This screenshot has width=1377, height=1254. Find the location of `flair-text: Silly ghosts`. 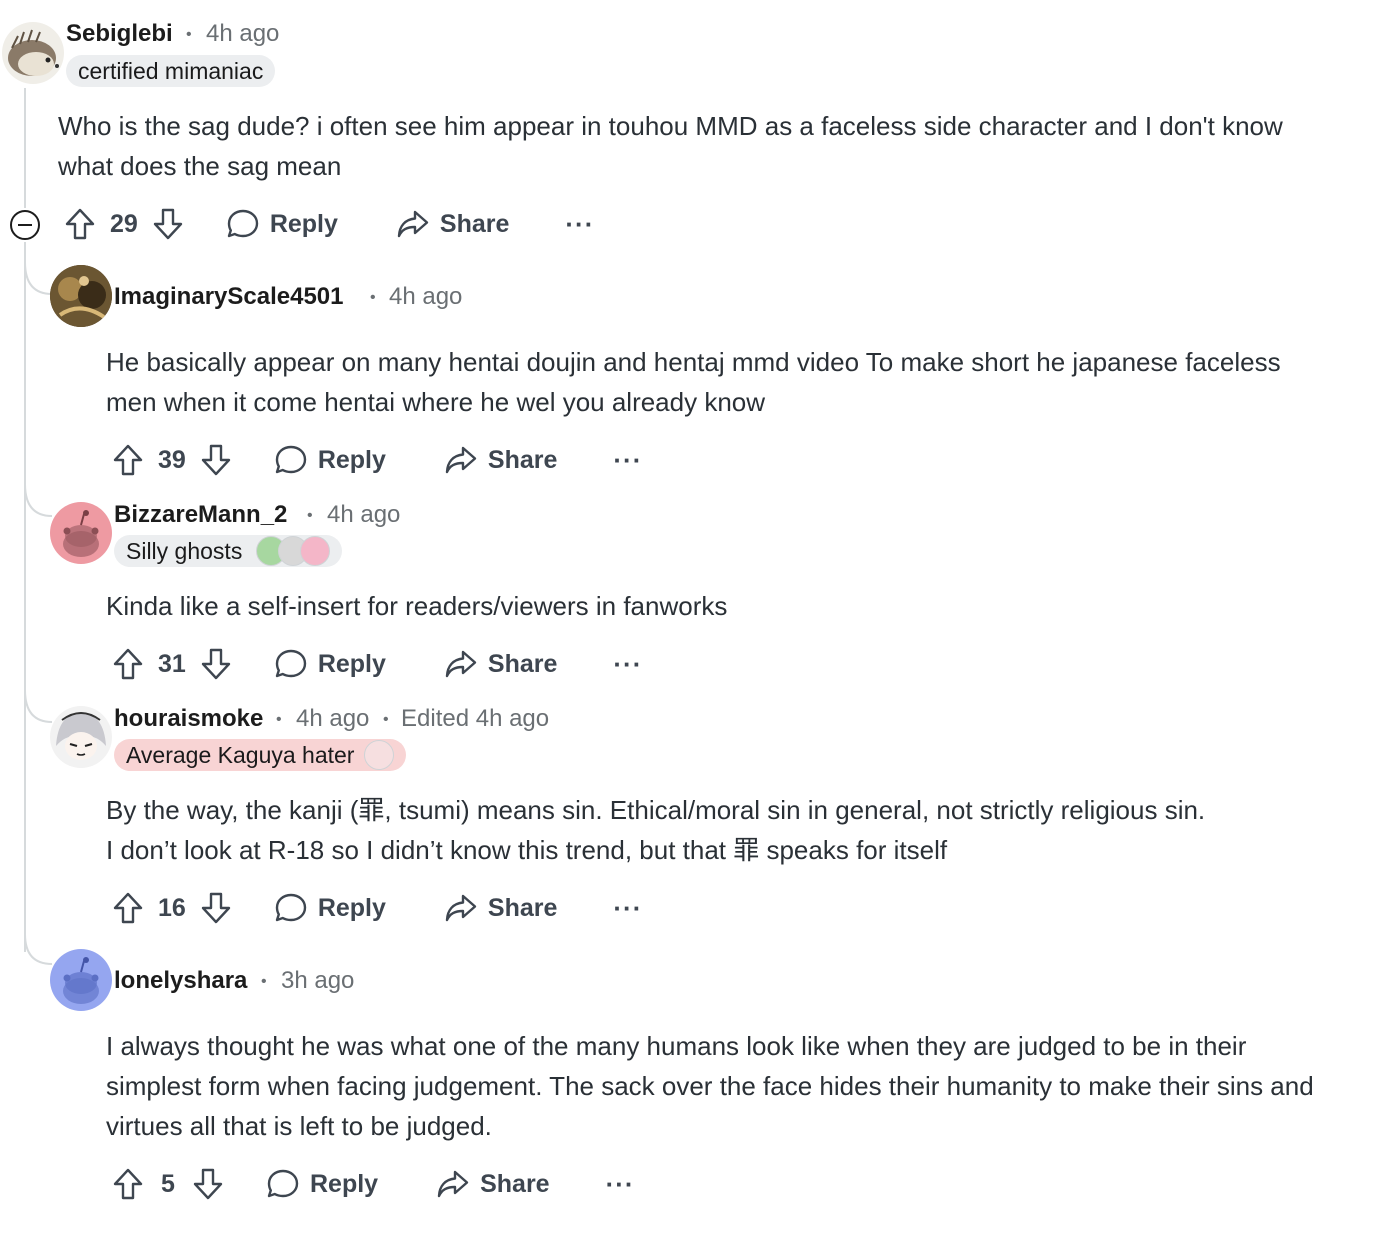

flair-text: Silly ghosts is located at coordinates (184, 551).